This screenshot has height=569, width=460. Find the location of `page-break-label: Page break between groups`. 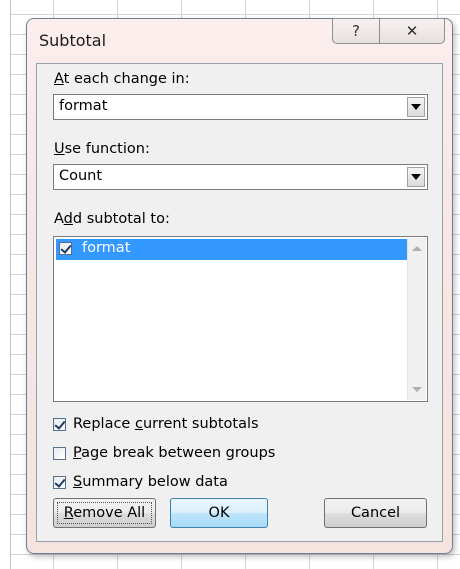

page-break-label: Page break between groups is located at coordinates (174, 453).